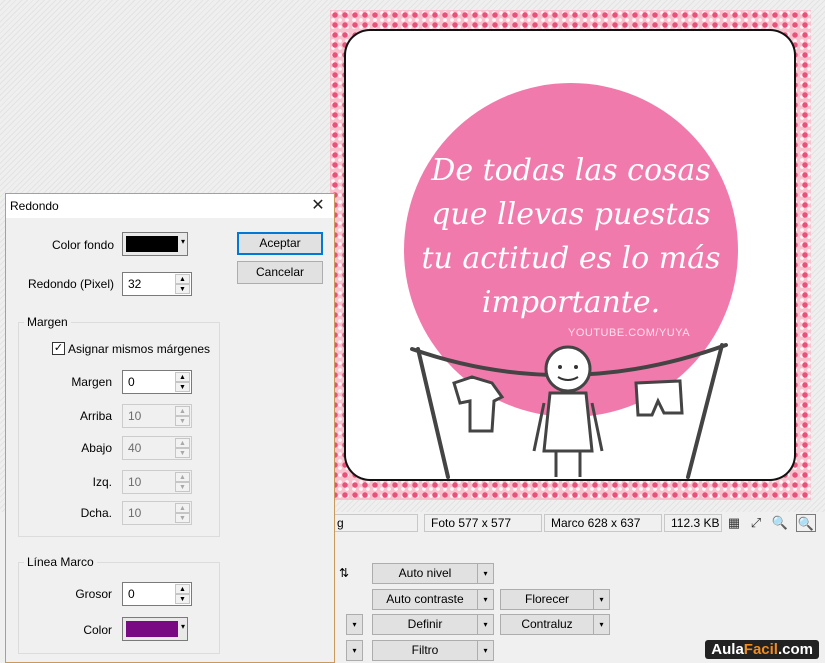 This screenshot has height=663, width=825. What do you see at coordinates (170, 206) in the screenshot?
I see `dialog-title-bar: Redondo ✕` at bounding box center [170, 206].